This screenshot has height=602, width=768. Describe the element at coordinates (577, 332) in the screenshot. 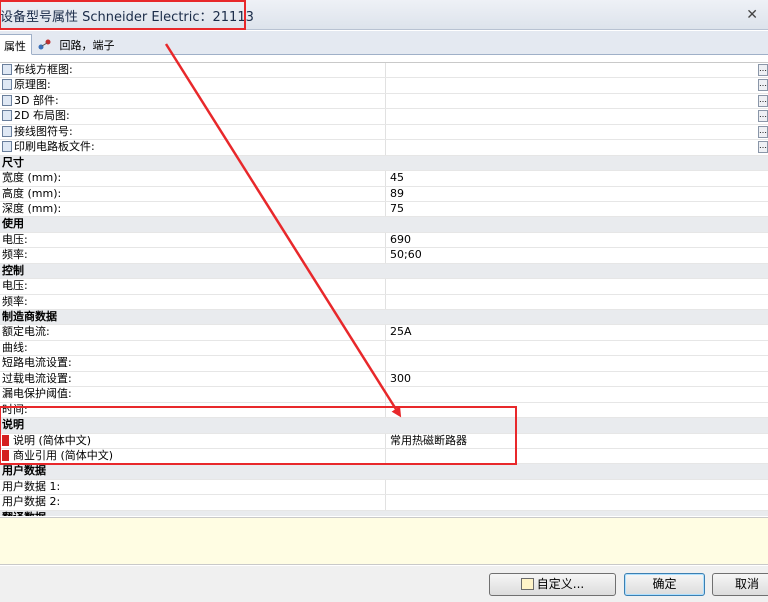

I see `property-value: 25A` at that location.